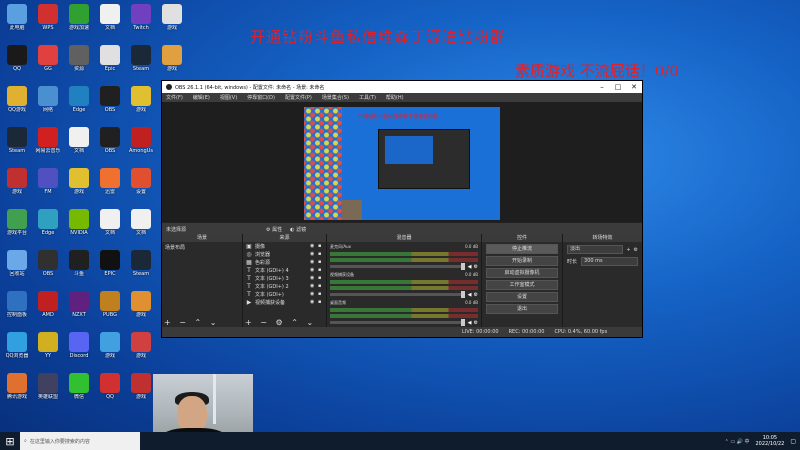  Describe the element at coordinates (284, 270) in the screenshot. I see `source-item: T 文本 (GDI+) 4 ◉ ▪` at that location.